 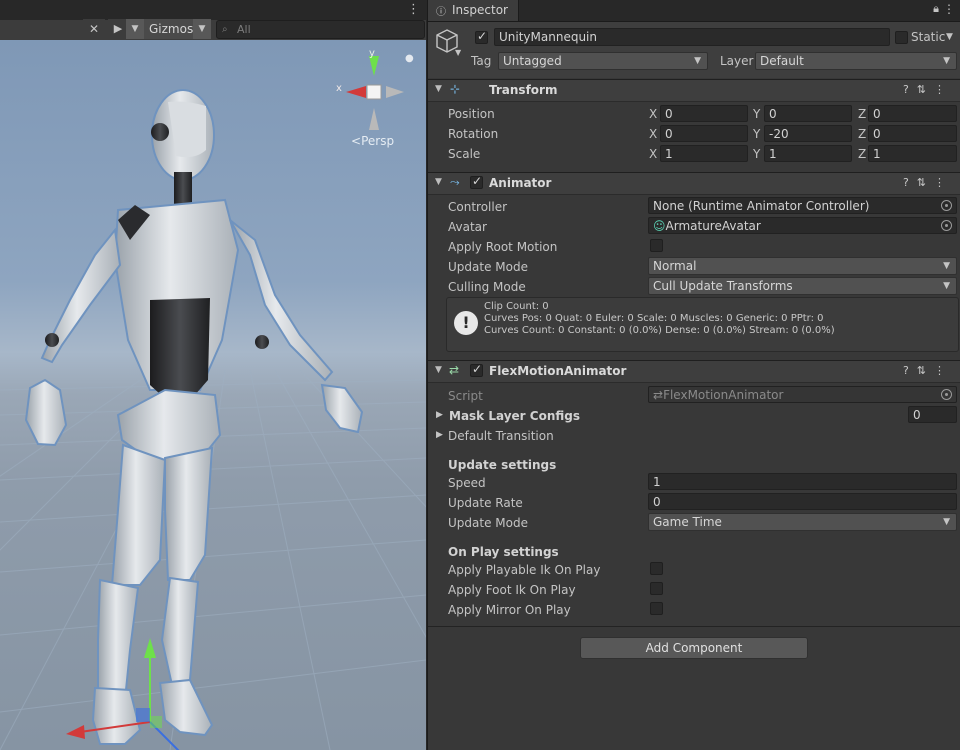 What do you see at coordinates (936, 9) in the screenshot?
I see `lock-icon: 🔒︎` at bounding box center [936, 9].